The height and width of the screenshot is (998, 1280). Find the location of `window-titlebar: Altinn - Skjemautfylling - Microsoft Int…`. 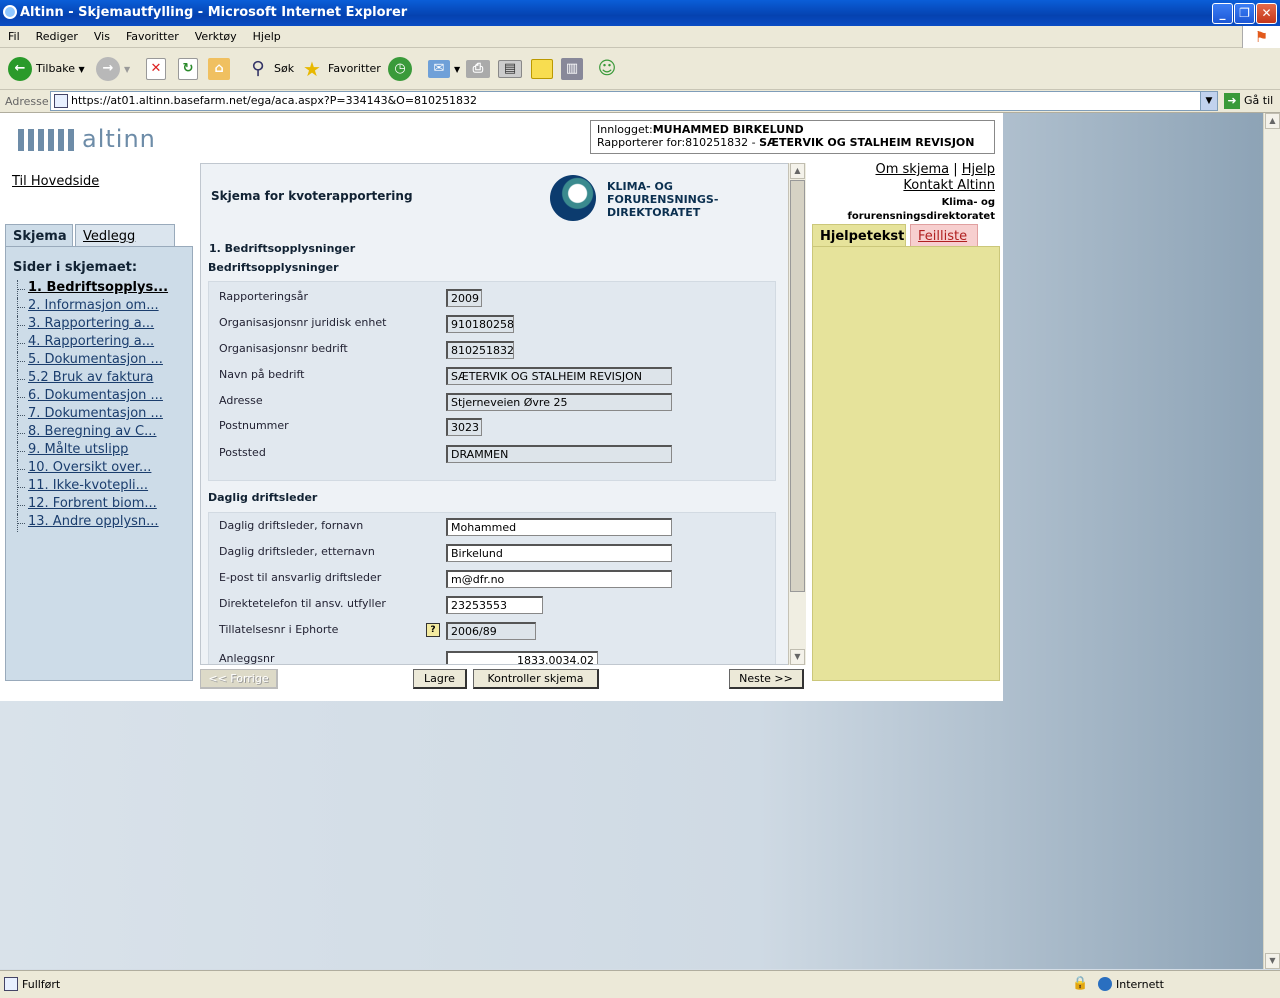

window-titlebar: Altinn - Skjemautfylling - Microsoft Int… is located at coordinates (640, 13).